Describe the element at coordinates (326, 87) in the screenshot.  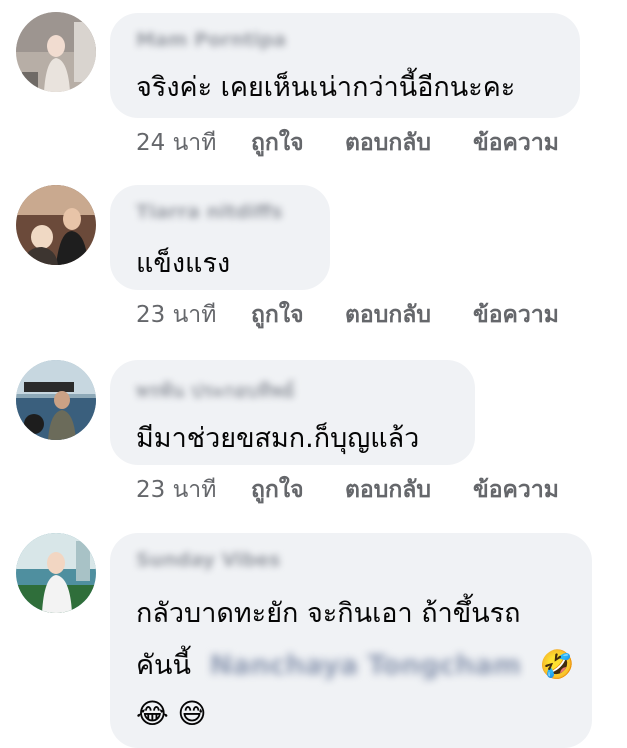
I see `comment-text: จริงค่ะ เคยเห็นเน่ากว่านี้อีกนะคะ` at that location.